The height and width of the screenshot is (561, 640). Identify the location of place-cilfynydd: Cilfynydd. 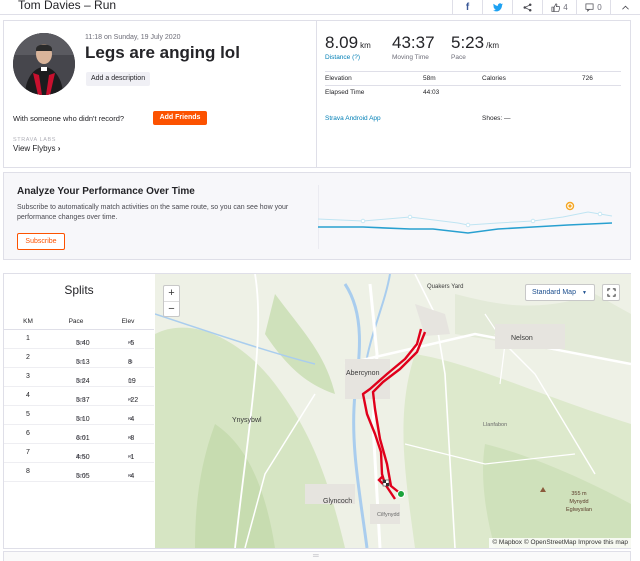
(388, 515).